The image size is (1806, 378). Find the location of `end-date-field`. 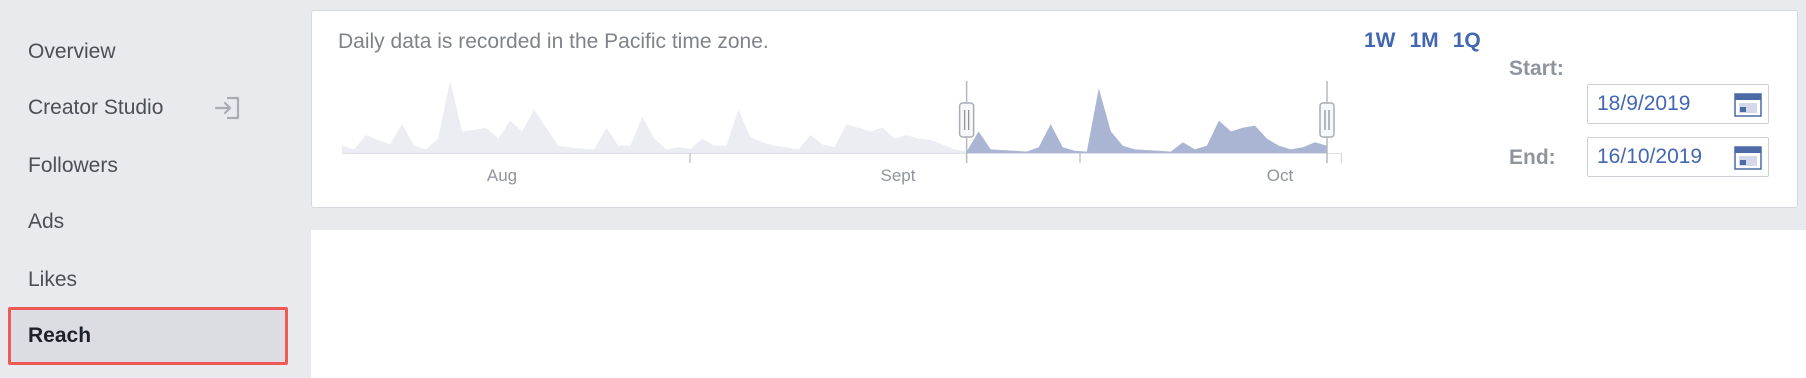

end-date-field is located at coordinates (1678, 157).